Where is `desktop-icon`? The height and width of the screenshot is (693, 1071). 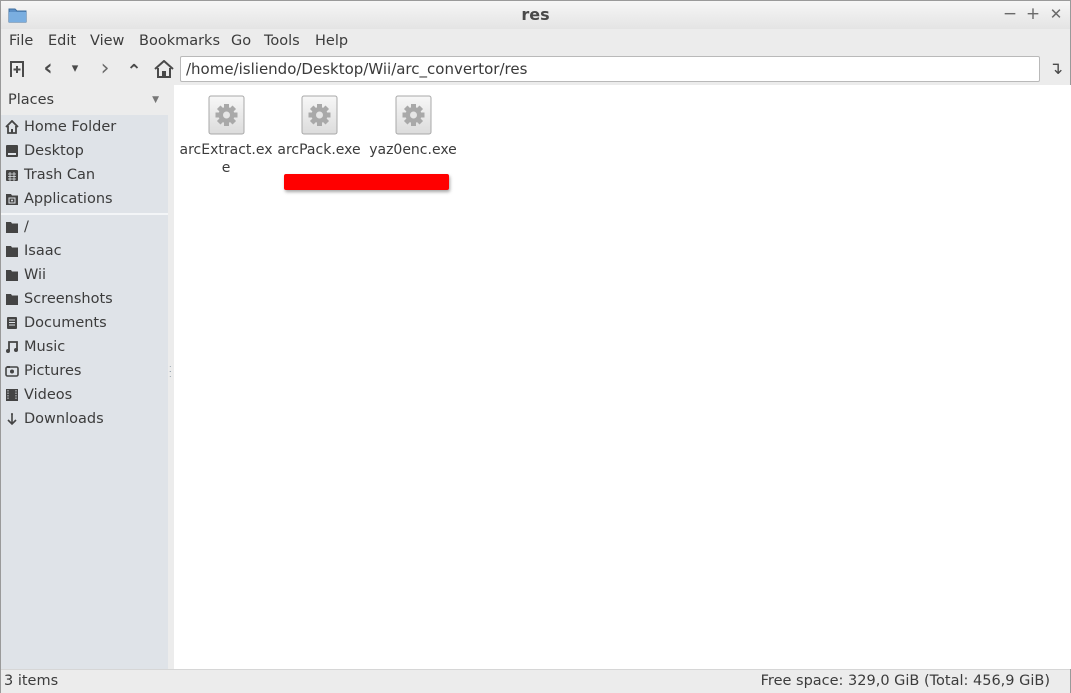
desktop-icon is located at coordinates (12, 151).